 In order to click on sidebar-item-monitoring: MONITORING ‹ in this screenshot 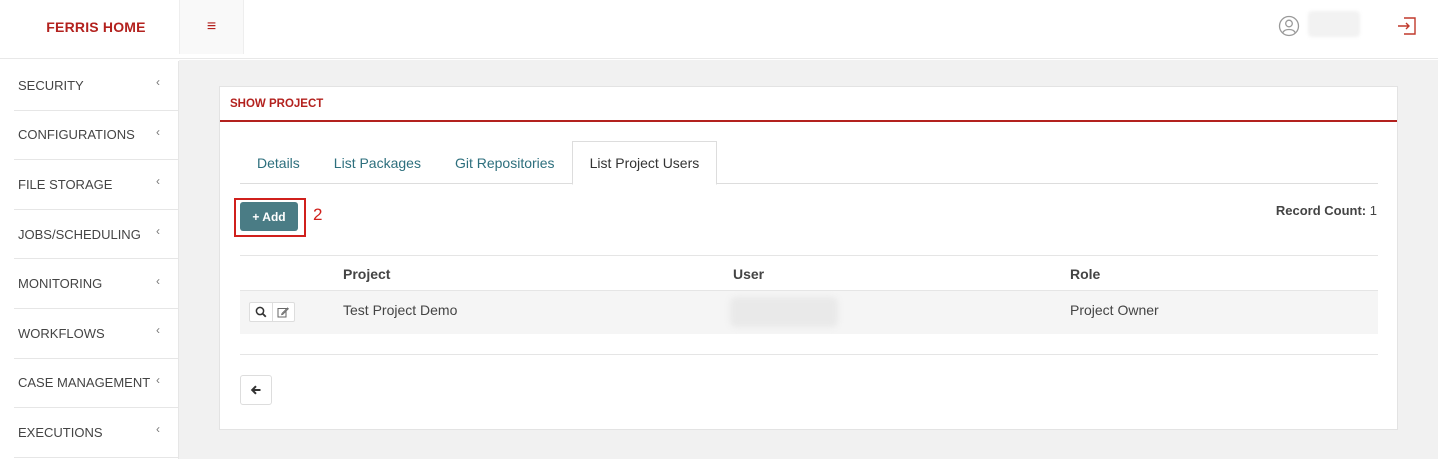, I will do `click(96, 284)`.